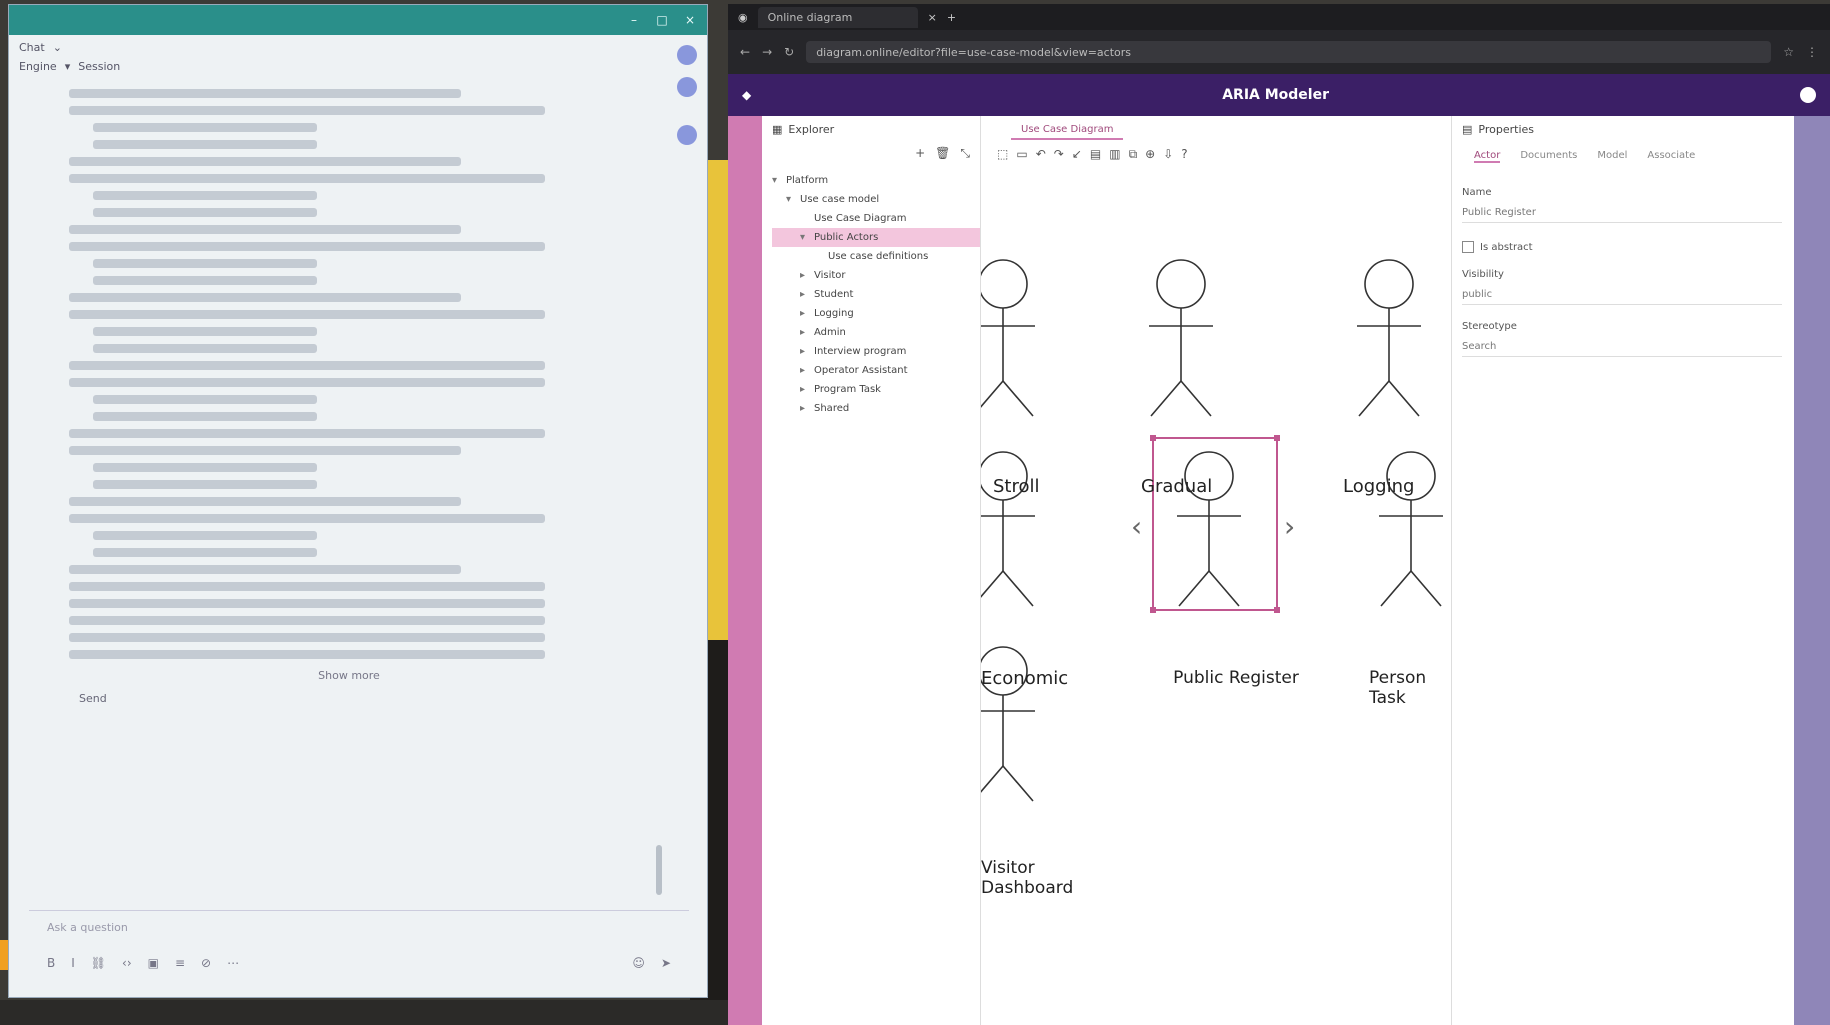 The width and height of the screenshot is (1830, 1025). I want to click on tree-item: ▸ Student, so click(876, 294).